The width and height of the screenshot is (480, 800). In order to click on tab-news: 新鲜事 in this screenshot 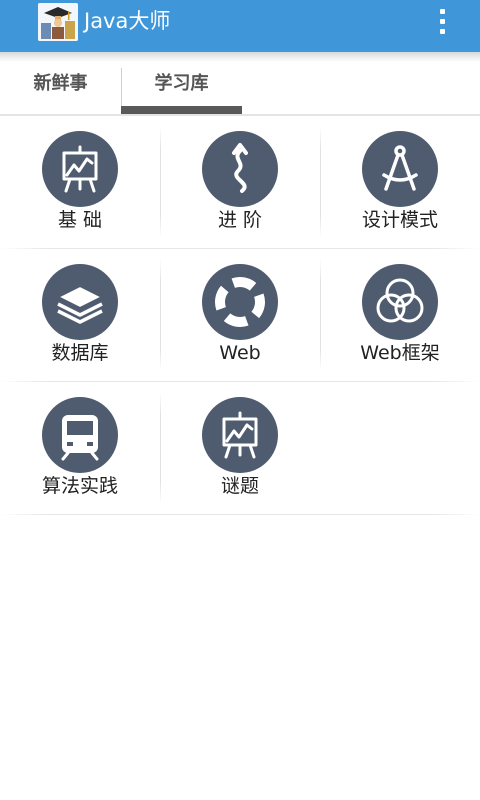, I will do `click(60, 92)`.